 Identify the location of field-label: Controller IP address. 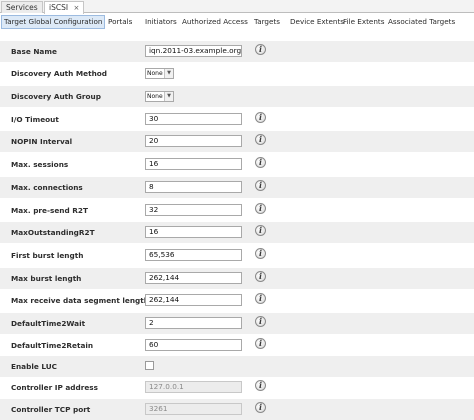
(54, 387).